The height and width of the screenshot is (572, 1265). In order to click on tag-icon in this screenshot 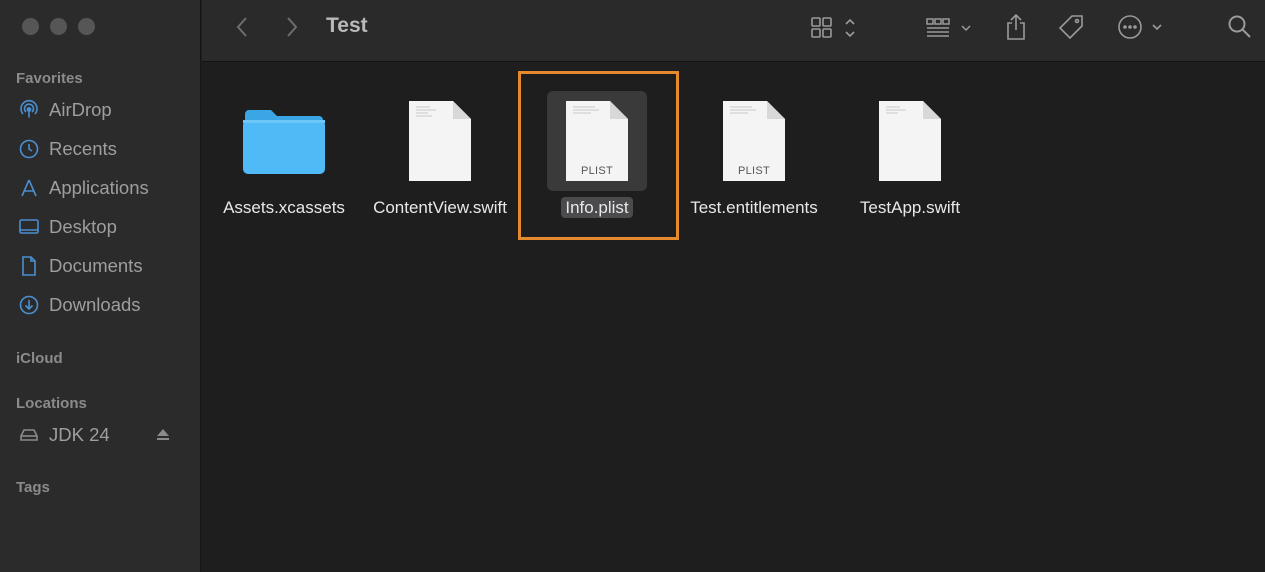, I will do `click(1071, 27)`.